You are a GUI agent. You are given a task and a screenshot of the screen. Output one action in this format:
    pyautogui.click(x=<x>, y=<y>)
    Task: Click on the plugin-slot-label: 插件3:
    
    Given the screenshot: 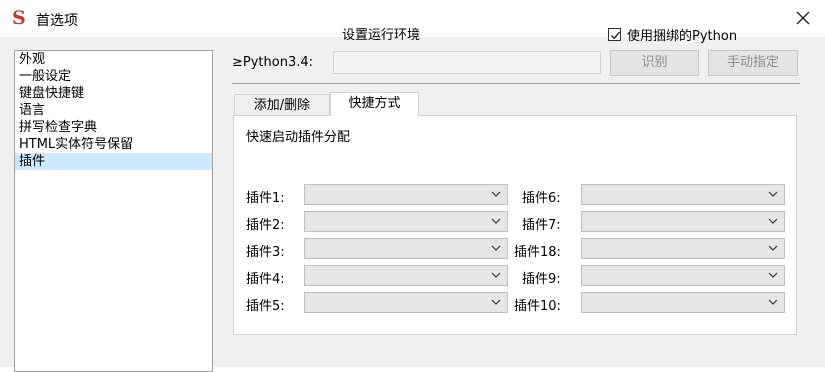 What is the action you would take?
    pyautogui.click(x=265, y=252)
    